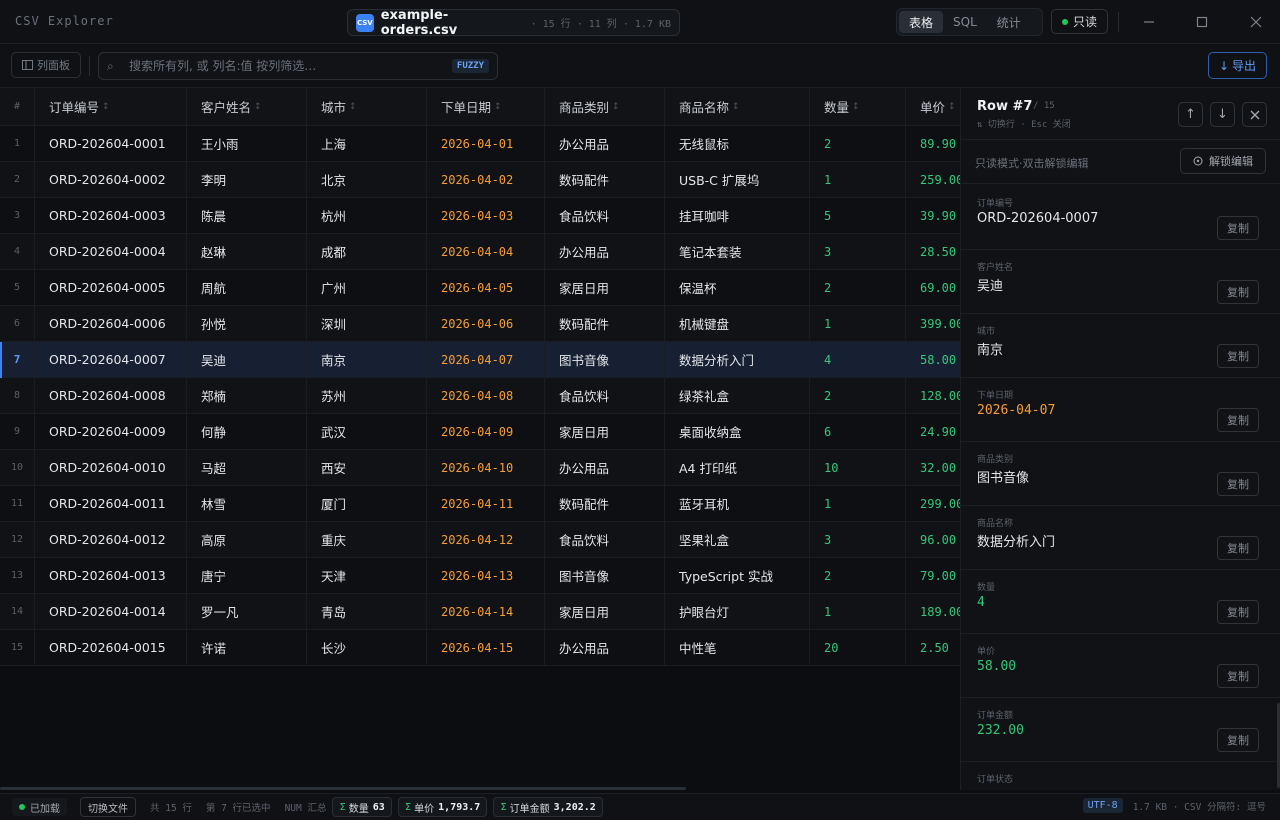  I want to click on cell-unit-price: 189.00, so click(933, 611).